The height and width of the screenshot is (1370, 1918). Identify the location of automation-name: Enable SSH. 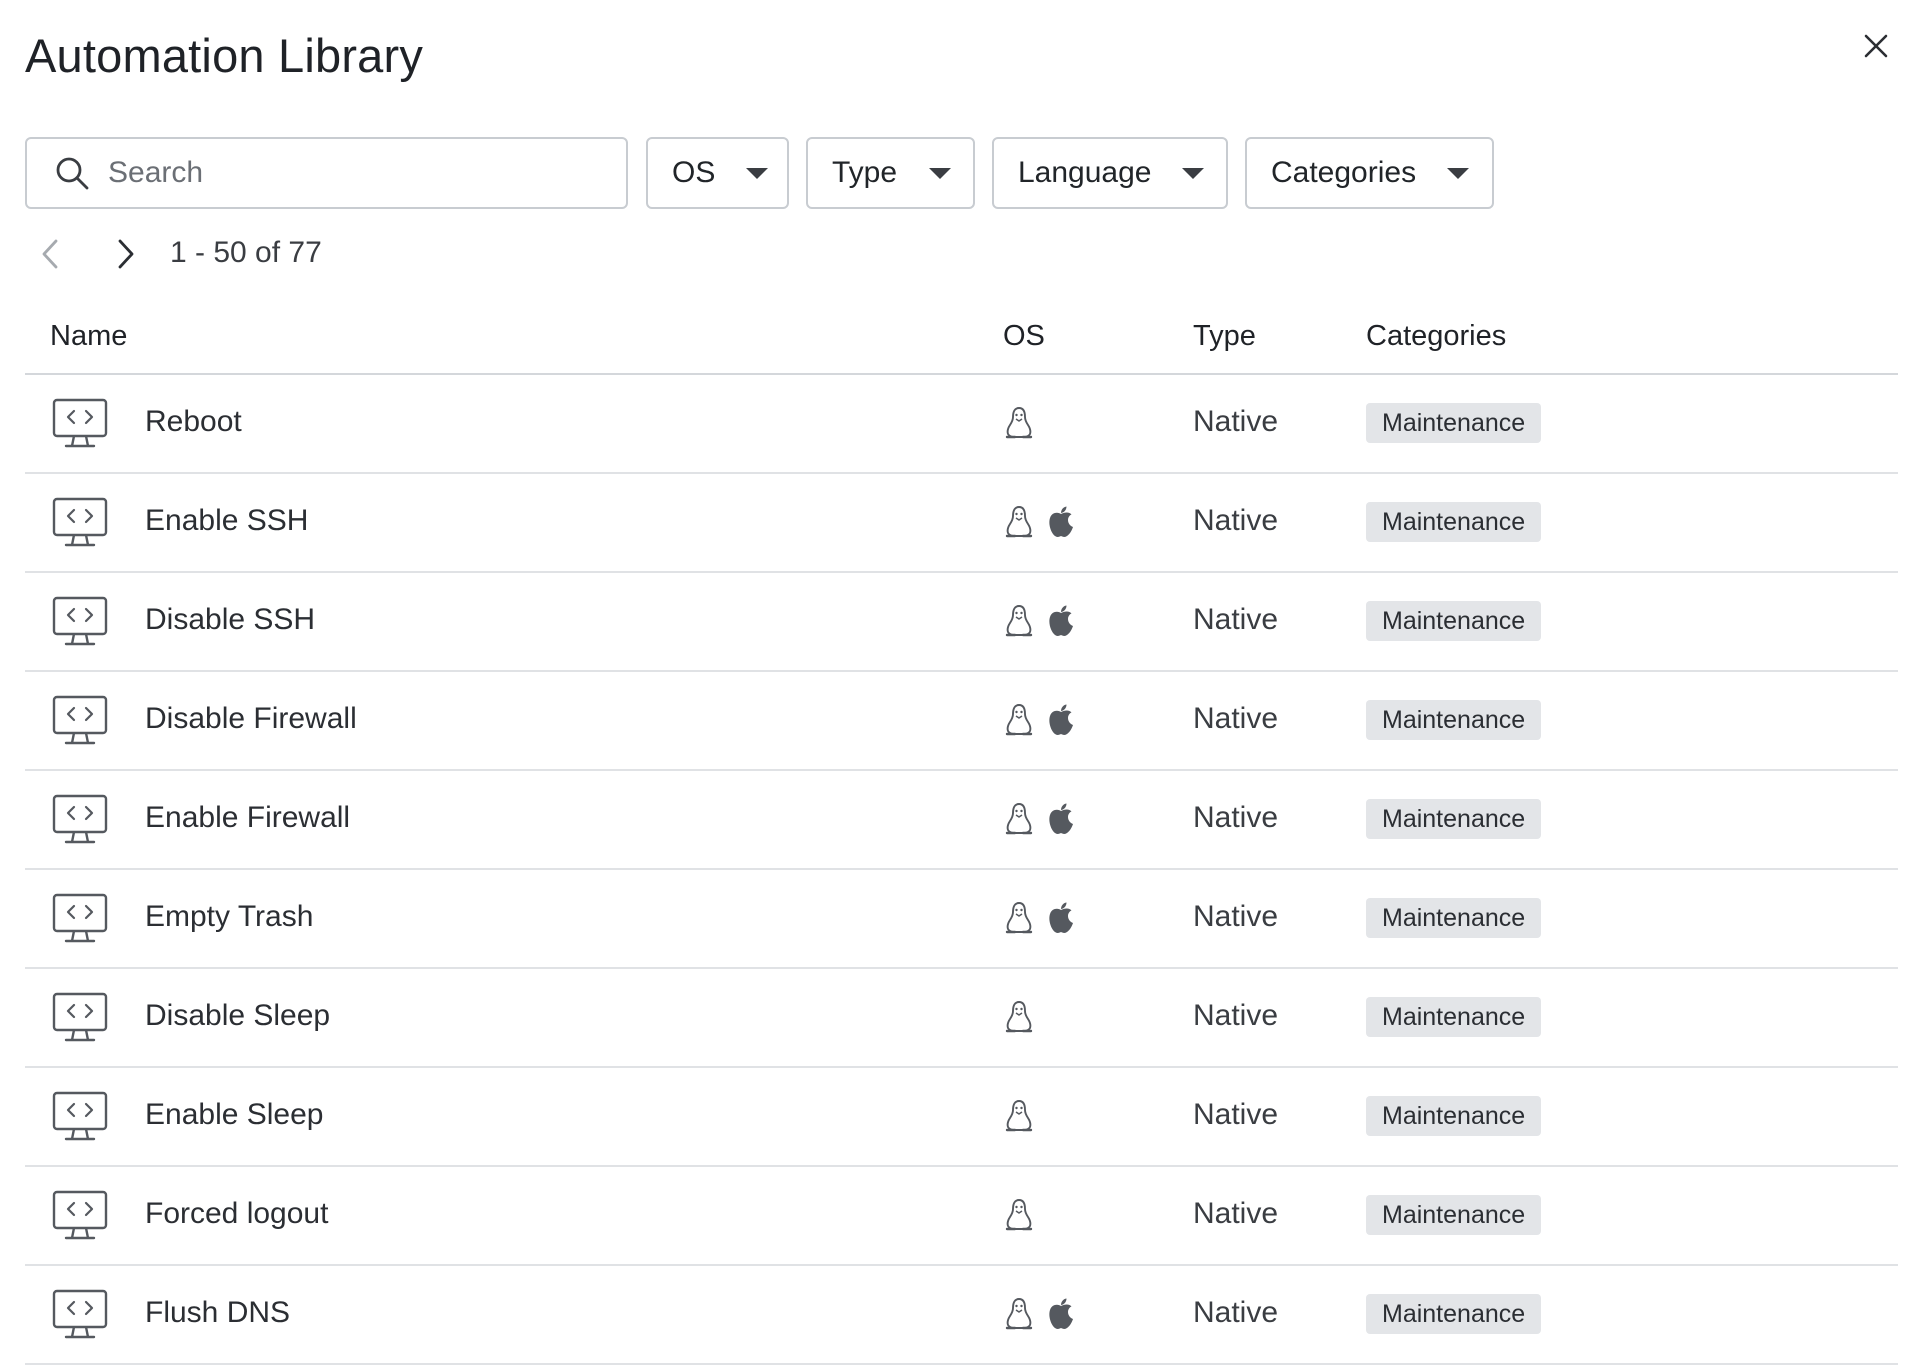
(226, 521).